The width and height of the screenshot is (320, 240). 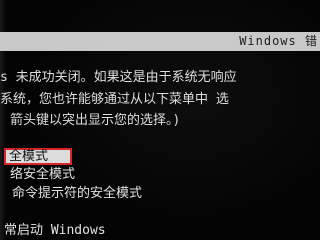 I want to click on menu-item-safe-mode-networking: 络安全模式, so click(x=42, y=175).